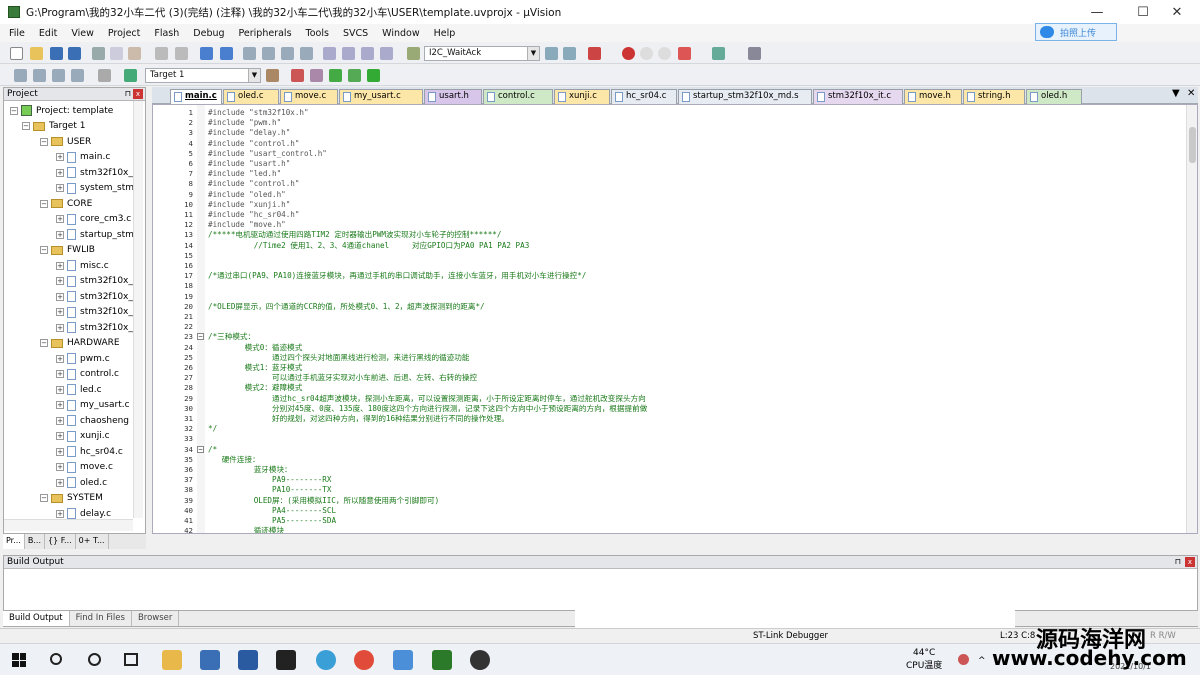 The width and height of the screenshot is (1200, 675). Describe the element at coordinates (1176, 93) in the screenshot. I see `tab-list-chevron-icon: ▼` at that location.